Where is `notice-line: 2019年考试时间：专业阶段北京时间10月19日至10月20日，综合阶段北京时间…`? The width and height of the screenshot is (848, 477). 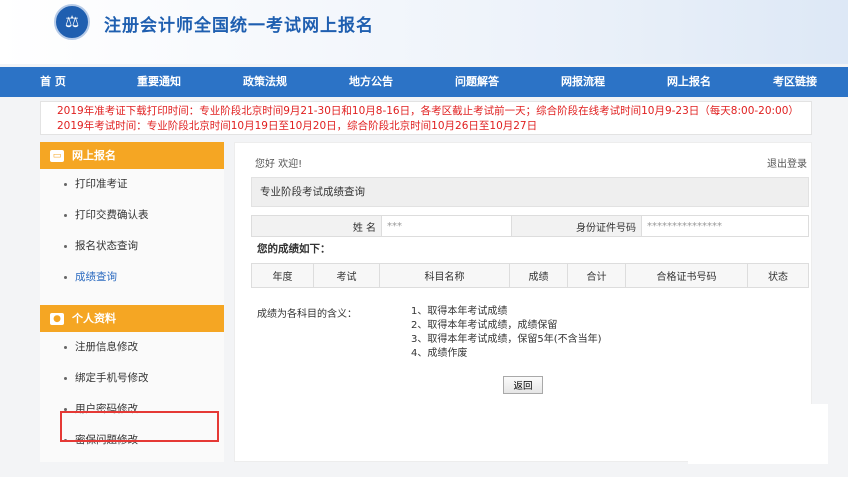 notice-line: 2019年考试时间：专业阶段北京时间10月19日至10月20日，综合阶段北京时间… is located at coordinates (297, 126).